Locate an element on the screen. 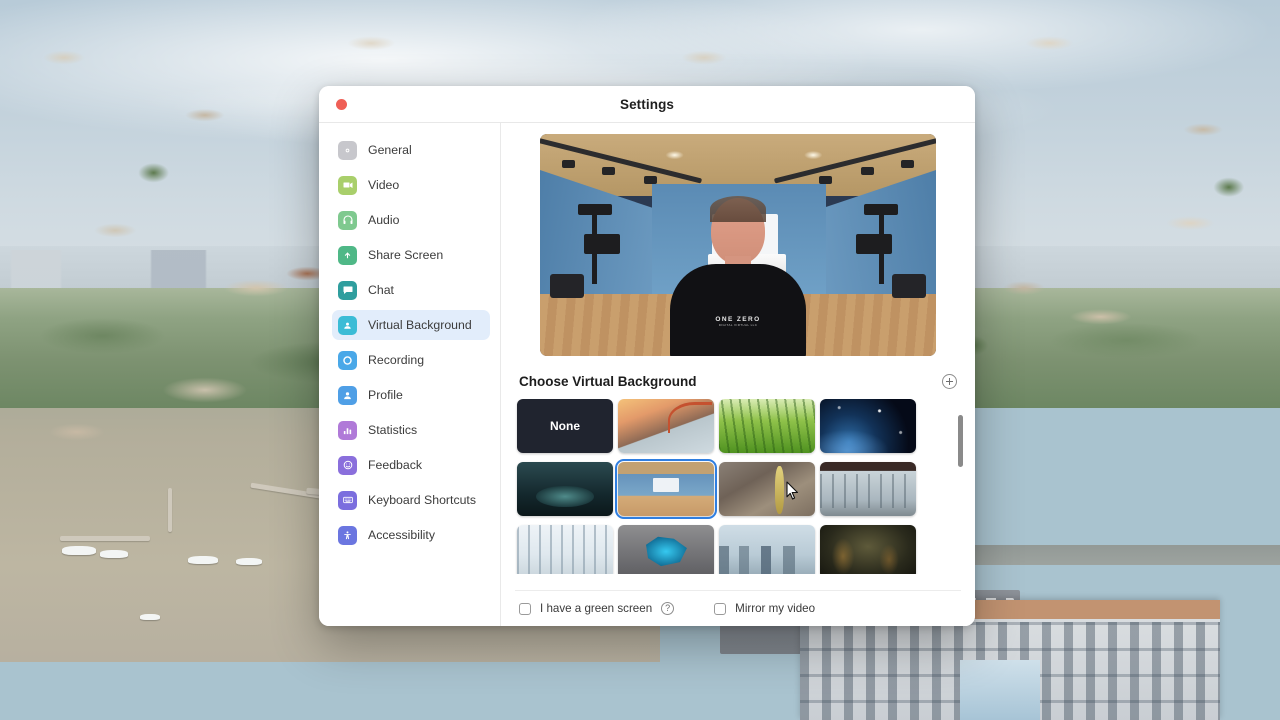  record-icon is located at coordinates (347, 360).